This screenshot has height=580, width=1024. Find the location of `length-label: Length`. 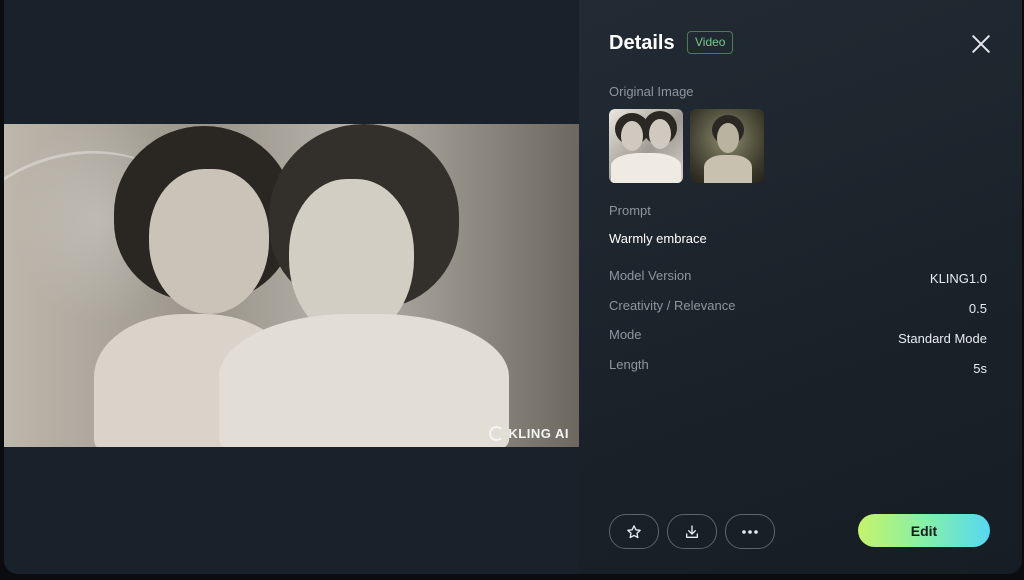

length-label: Length is located at coordinates (629, 364).